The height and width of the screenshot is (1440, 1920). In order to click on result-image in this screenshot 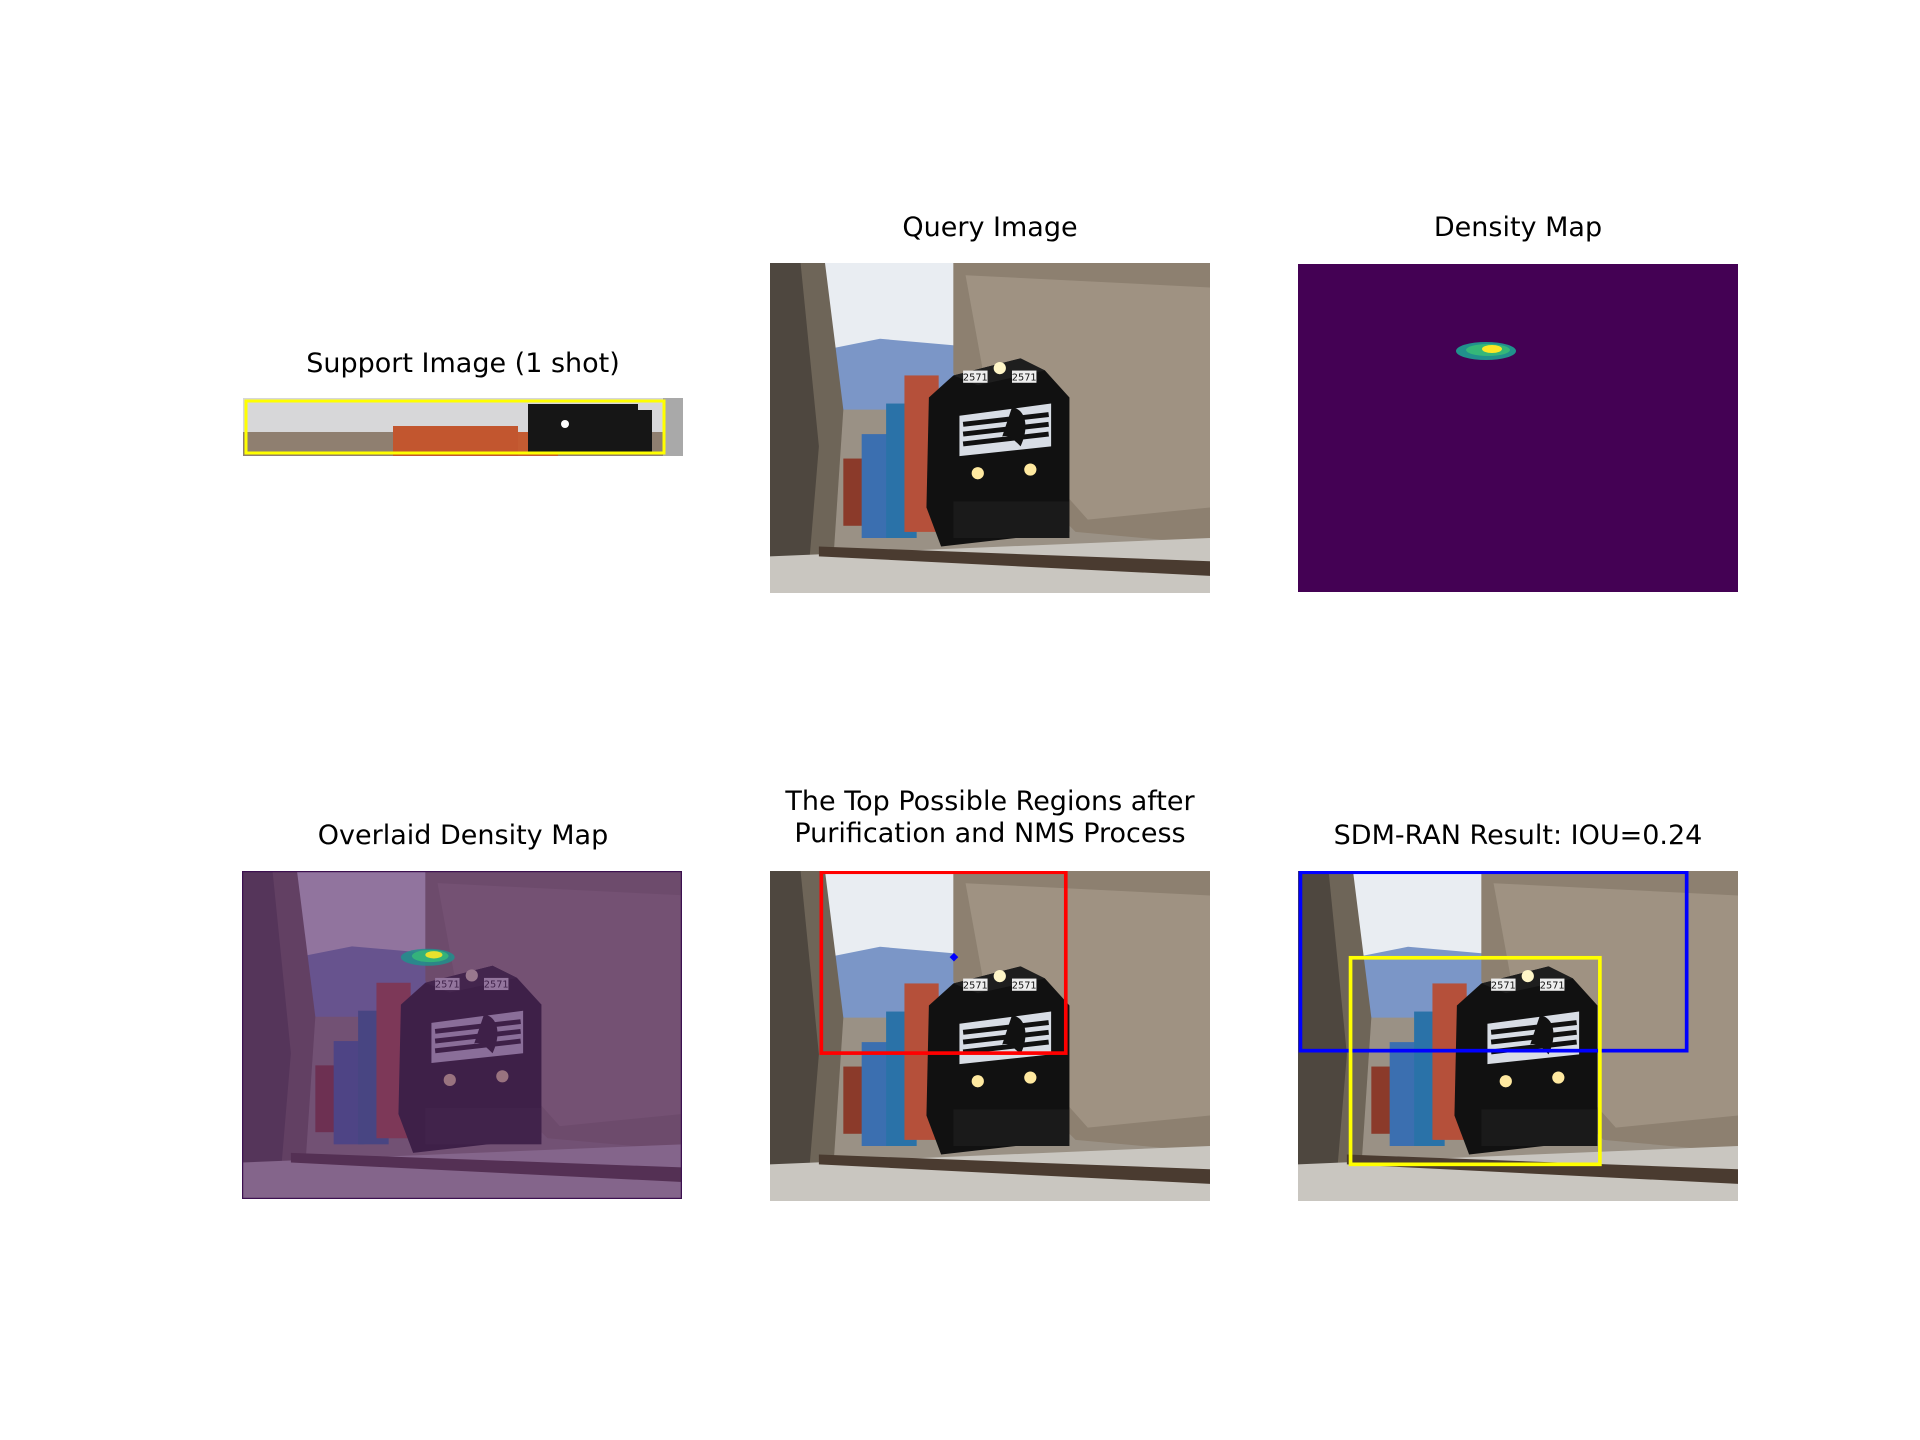, I will do `click(1518, 1036)`.